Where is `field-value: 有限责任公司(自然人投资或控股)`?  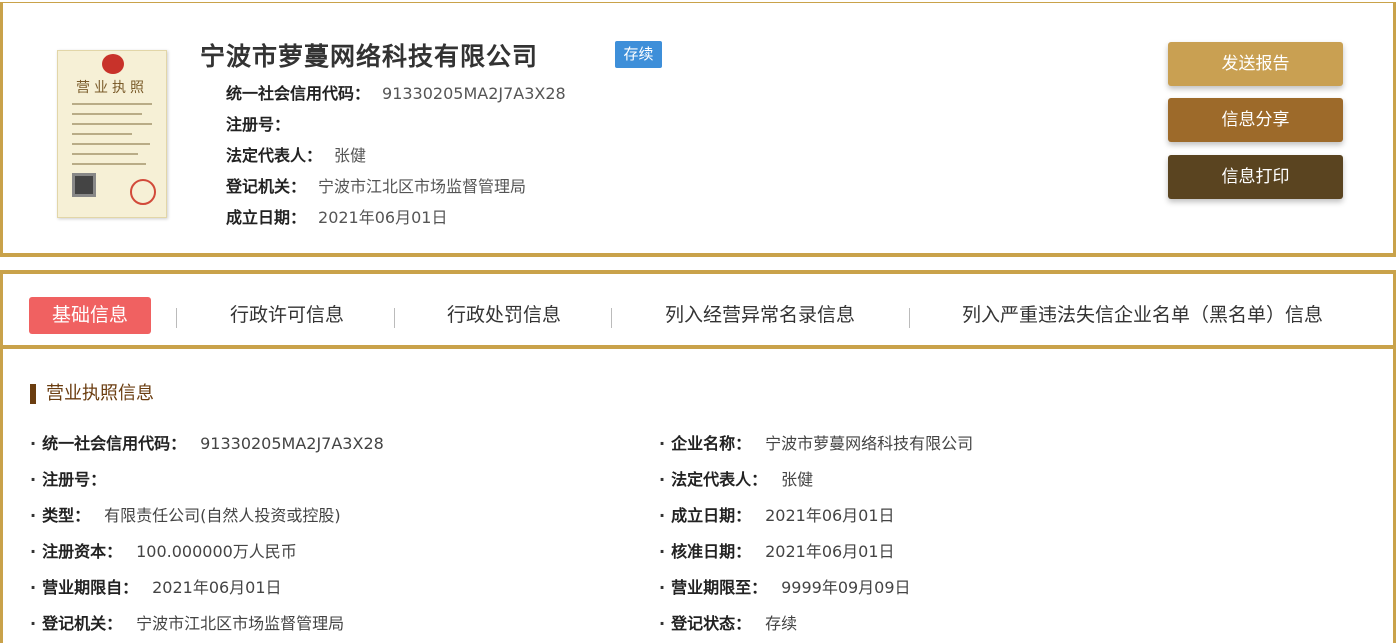
field-value: 有限责任公司(自然人投资或控股) is located at coordinates (222, 515).